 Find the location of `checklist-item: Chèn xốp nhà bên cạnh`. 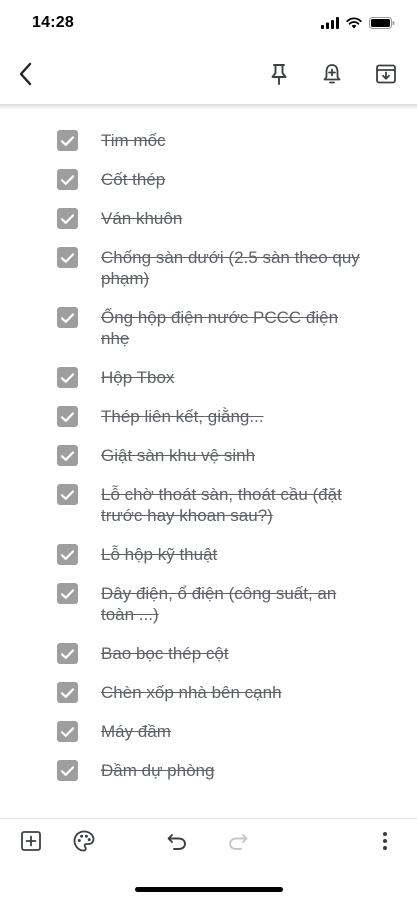

checklist-item: Chèn xốp nhà bên cạnh is located at coordinates (208, 691).